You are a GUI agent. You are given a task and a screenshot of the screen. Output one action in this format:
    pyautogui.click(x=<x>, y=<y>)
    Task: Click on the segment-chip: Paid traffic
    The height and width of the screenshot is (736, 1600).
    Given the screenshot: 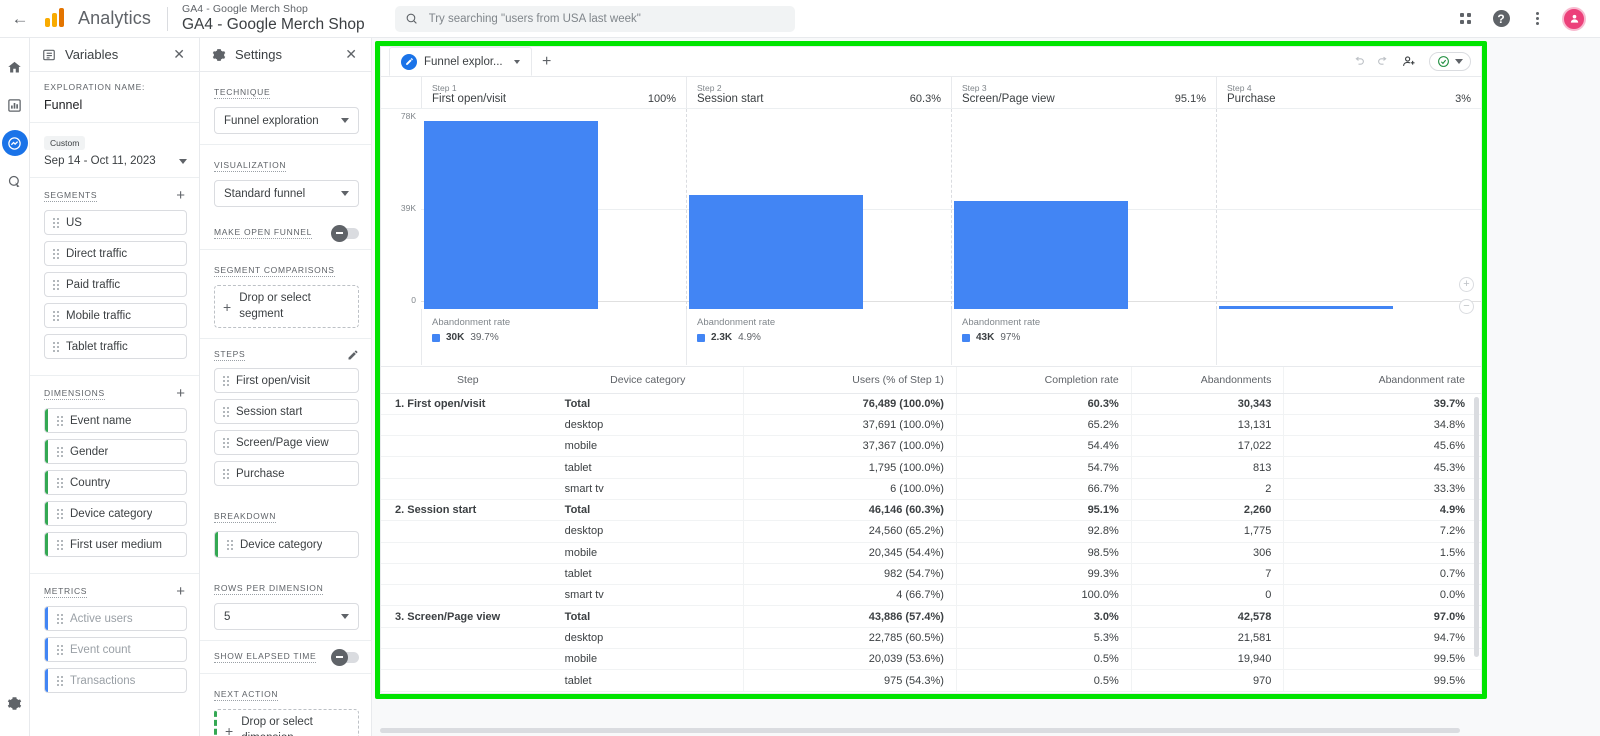 What is the action you would take?
    pyautogui.click(x=115, y=284)
    